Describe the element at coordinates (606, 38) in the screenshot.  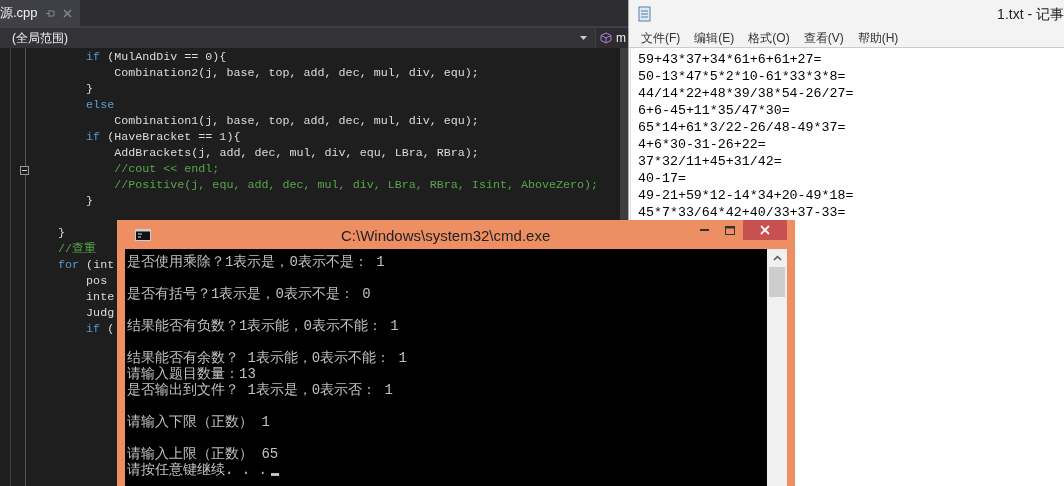
I see `cube-icon` at that location.